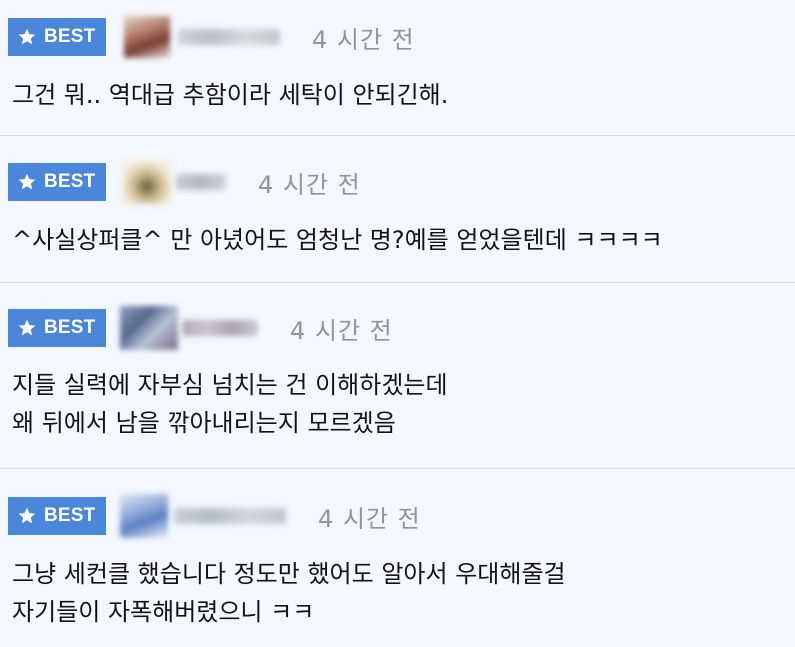  Describe the element at coordinates (230, 385) in the screenshot. I see `comment-line: 지들 실력에 자부심 넘치는 건 이해하겠는데` at that location.